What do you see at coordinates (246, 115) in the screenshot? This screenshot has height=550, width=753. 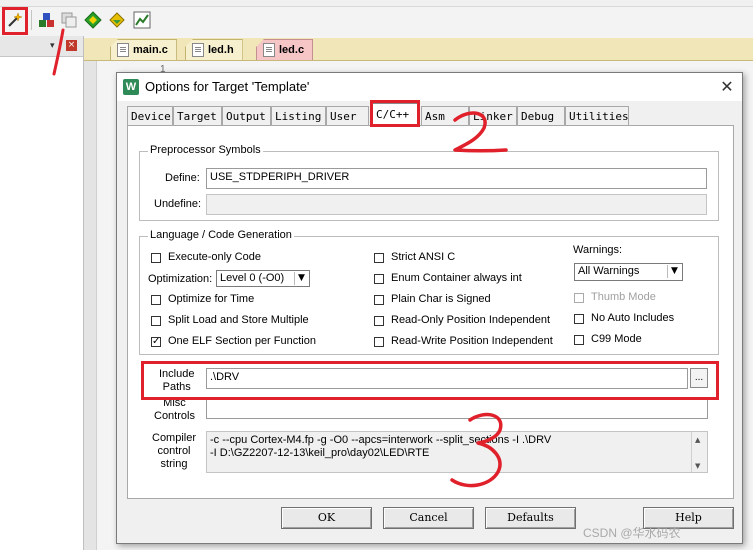 I see `tab-output: Output` at bounding box center [246, 115].